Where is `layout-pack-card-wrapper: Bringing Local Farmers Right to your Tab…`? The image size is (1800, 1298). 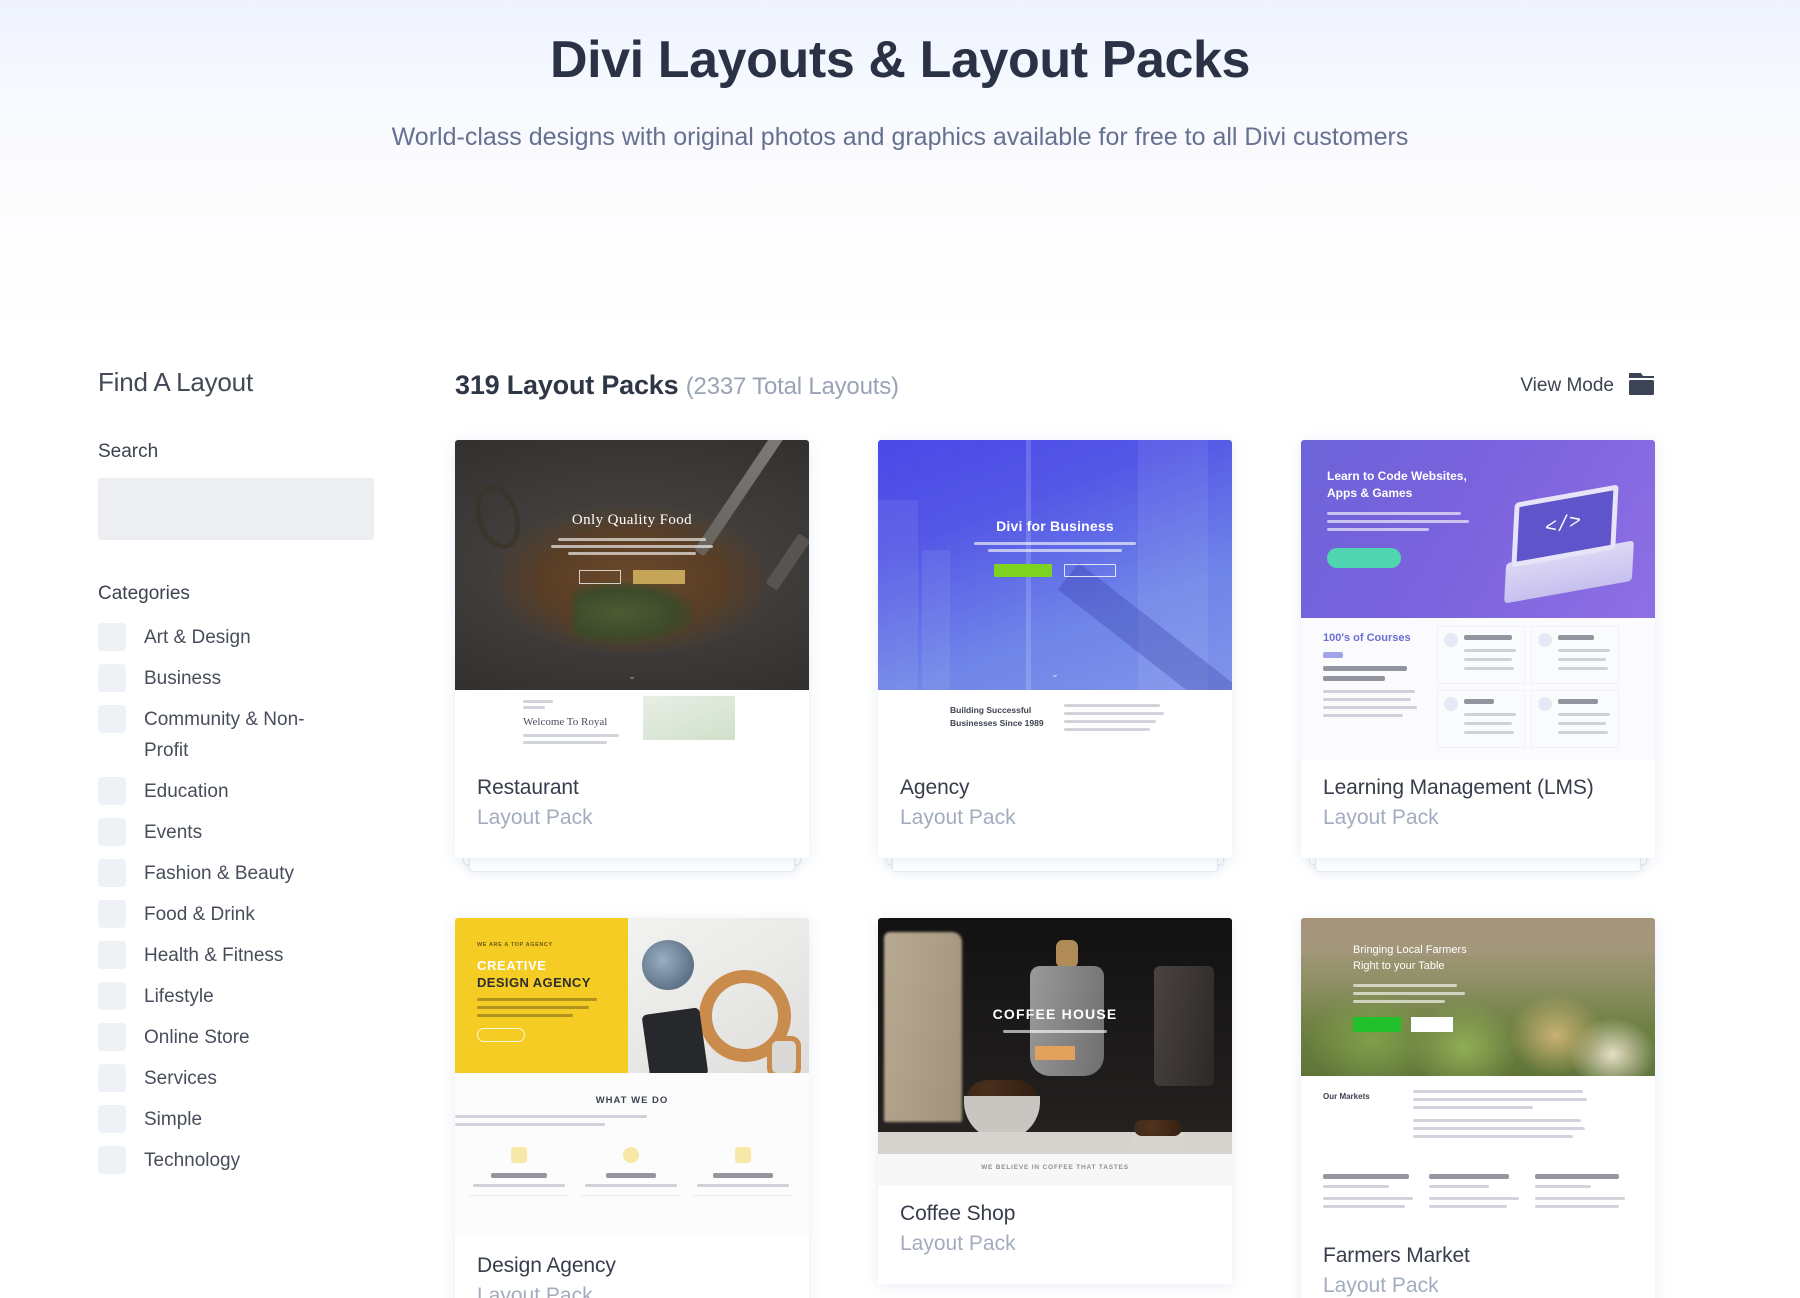 layout-pack-card-wrapper: Bringing Local Farmers Right to your Tab… is located at coordinates (1478, 1108).